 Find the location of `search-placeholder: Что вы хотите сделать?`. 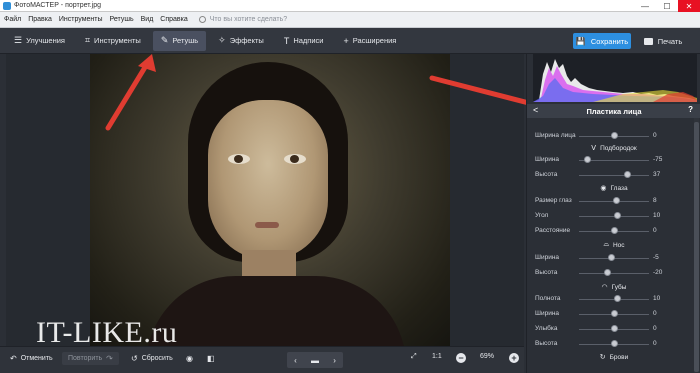

search-placeholder: Что вы хотите сделать? is located at coordinates (248, 19).